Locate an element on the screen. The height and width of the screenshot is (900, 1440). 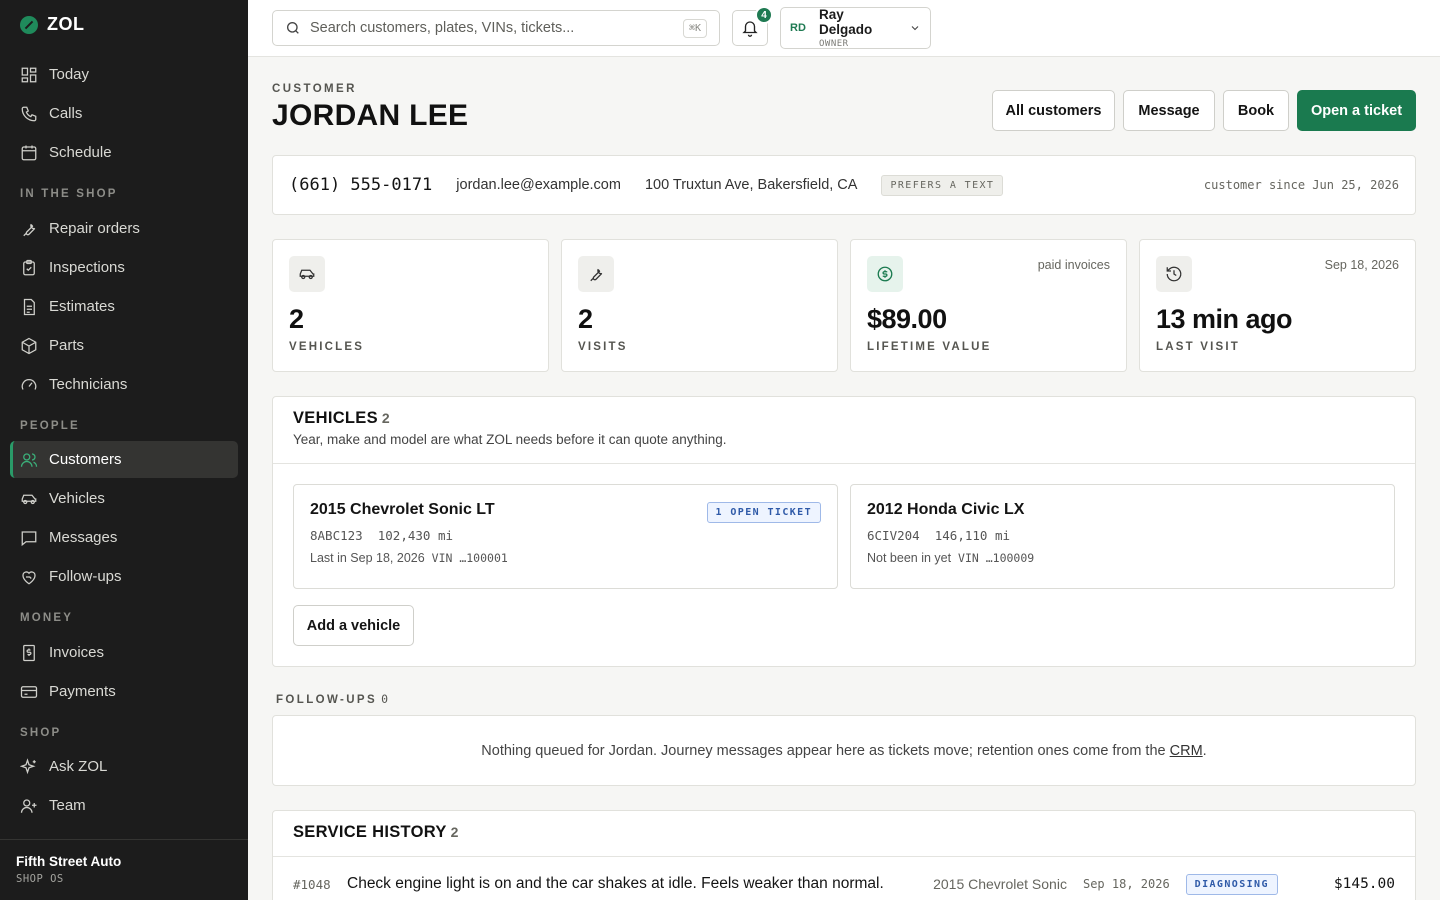
nav-section-shop: SHOP is located at coordinates (41, 733).